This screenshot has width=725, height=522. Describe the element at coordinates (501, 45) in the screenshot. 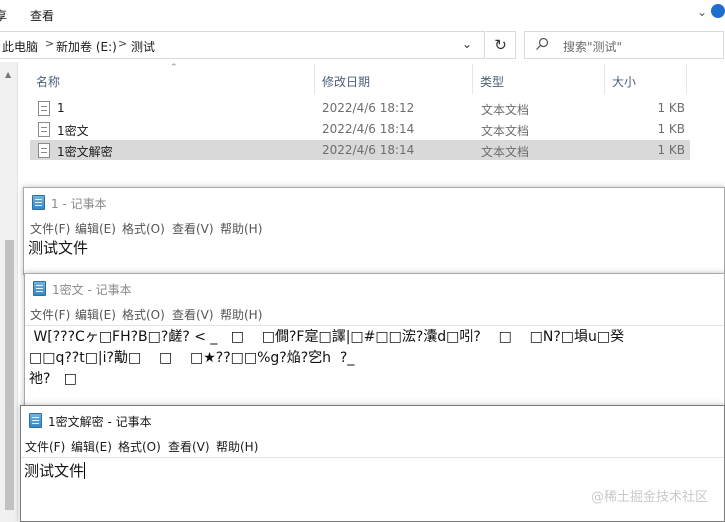

I see `refresh-icon: ↻` at that location.